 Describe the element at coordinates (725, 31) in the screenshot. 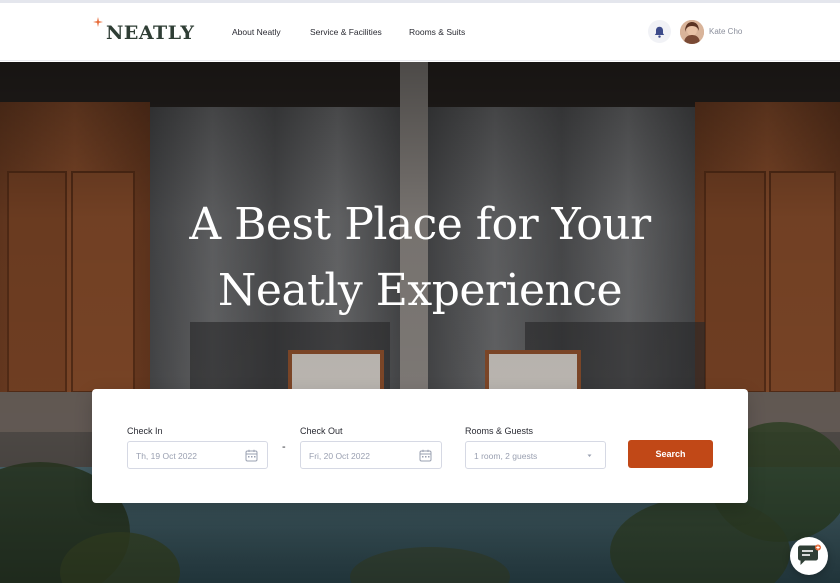

I see `user-name: Kate Cho` at that location.